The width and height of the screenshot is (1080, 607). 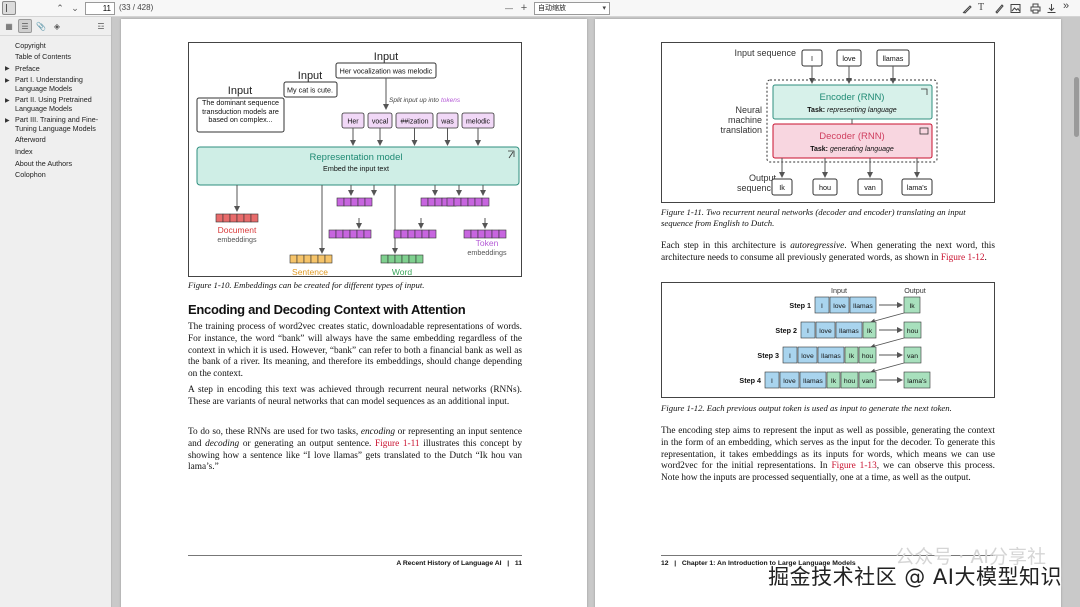 I want to click on outline-item: Table of Contents, so click(x=55, y=58).